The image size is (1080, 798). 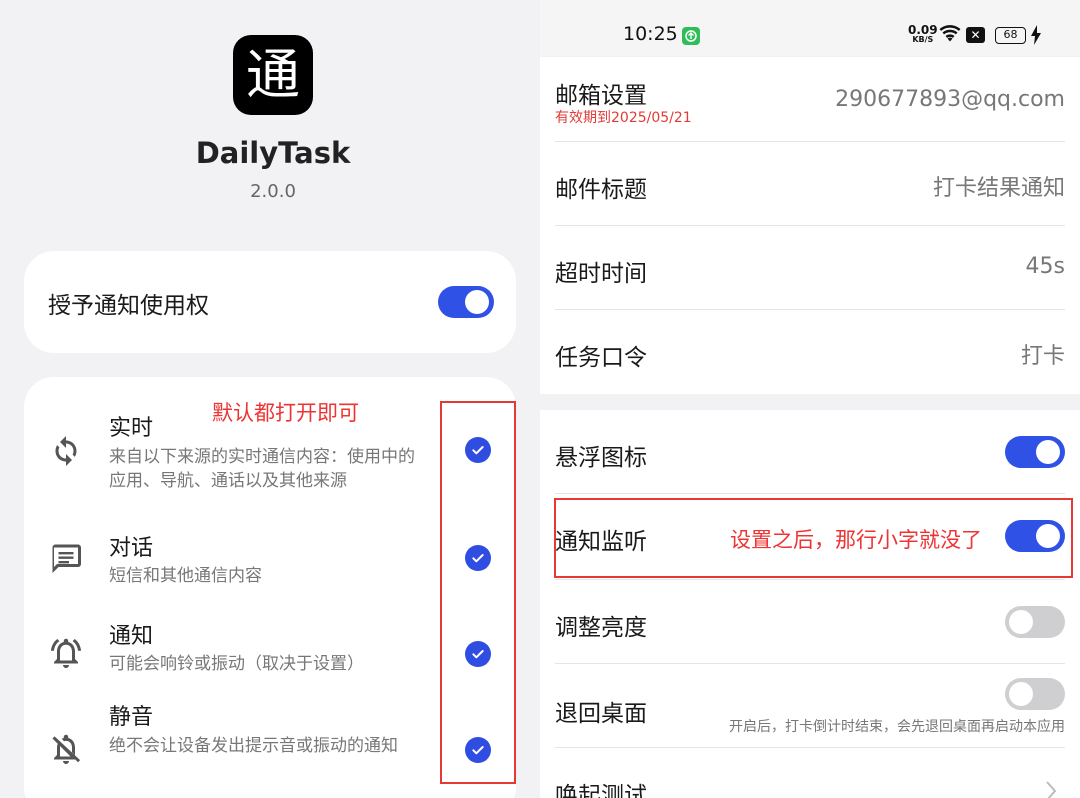 I want to click on permission-label: 授予通知使用权, so click(x=128, y=306).